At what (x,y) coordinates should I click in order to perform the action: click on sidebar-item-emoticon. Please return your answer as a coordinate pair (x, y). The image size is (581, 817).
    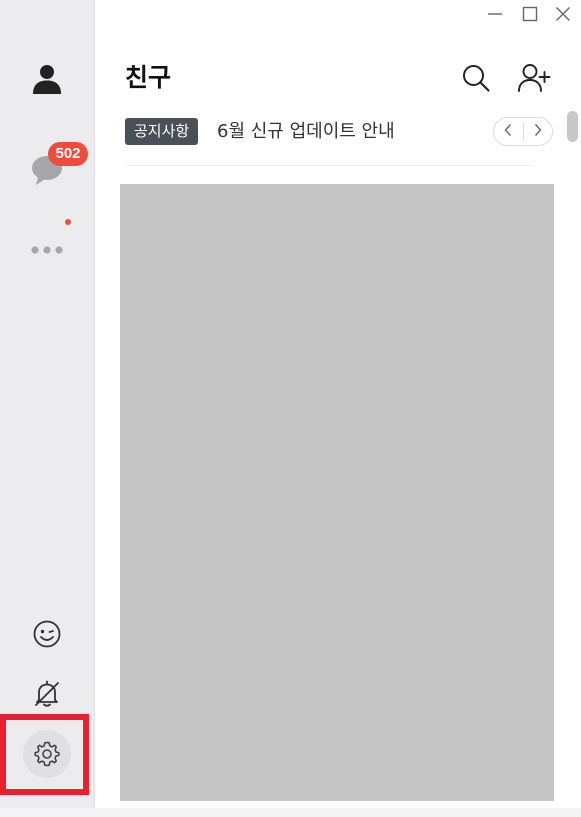
    Looking at the image, I should click on (47, 634).